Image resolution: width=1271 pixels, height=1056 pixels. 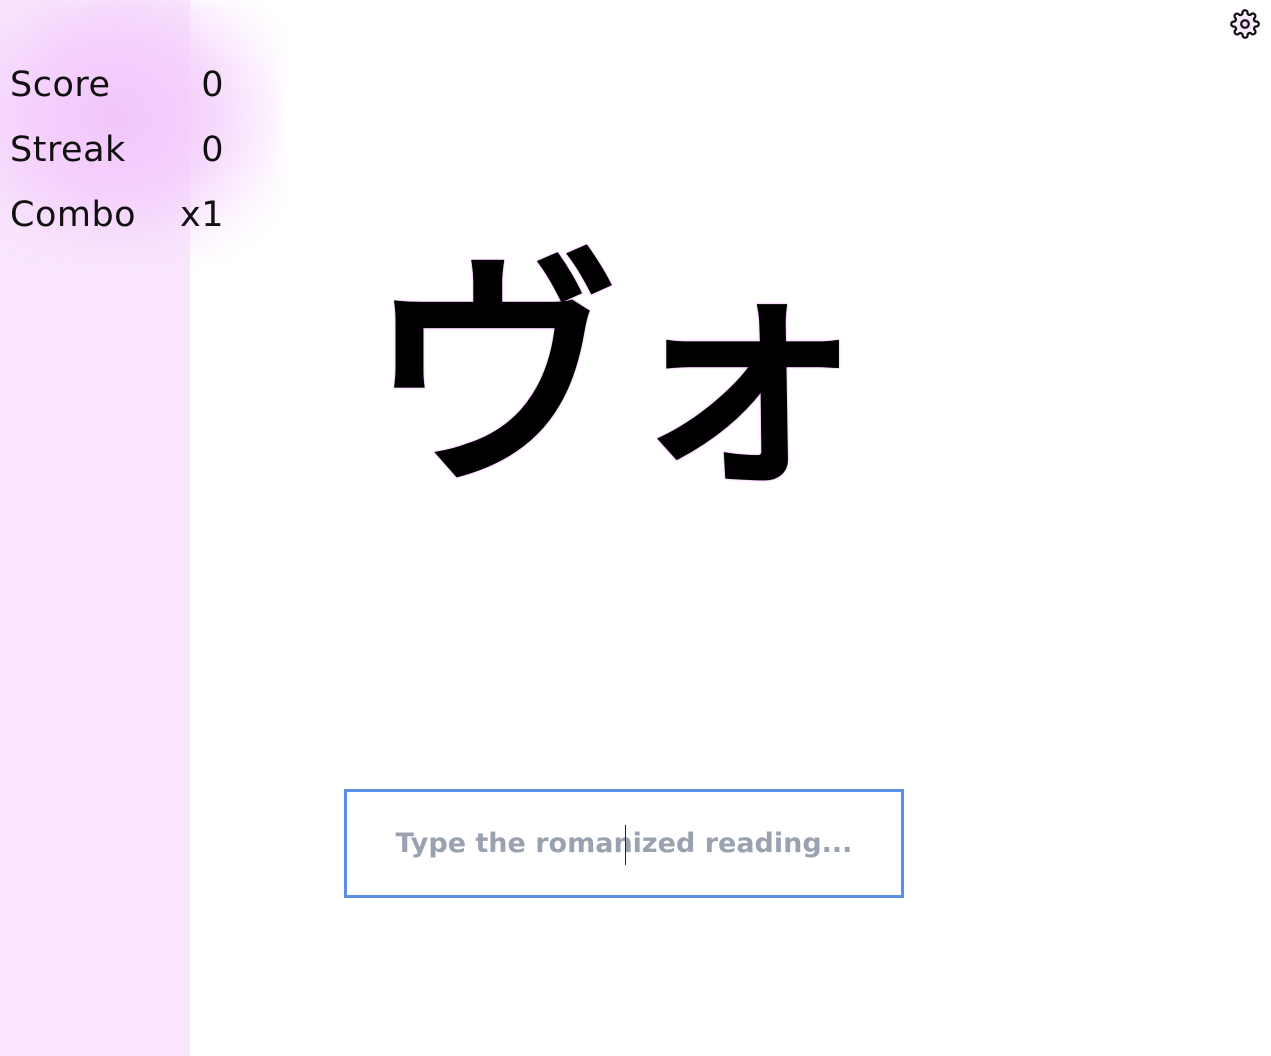 I want to click on stat-streak-value: 0, so click(x=212, y=149).